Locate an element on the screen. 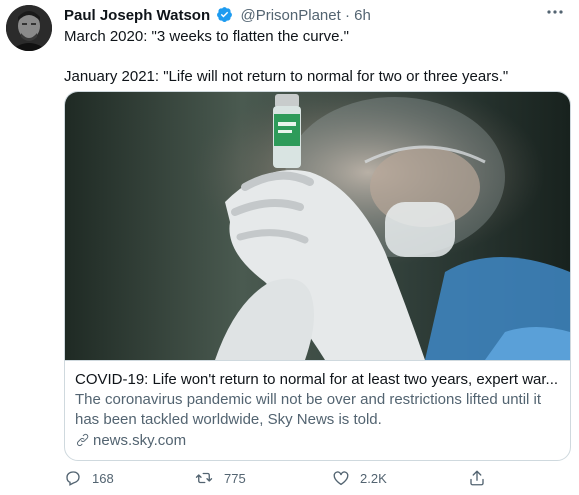  reply-count: 168 is located at coordinates (103, 478).